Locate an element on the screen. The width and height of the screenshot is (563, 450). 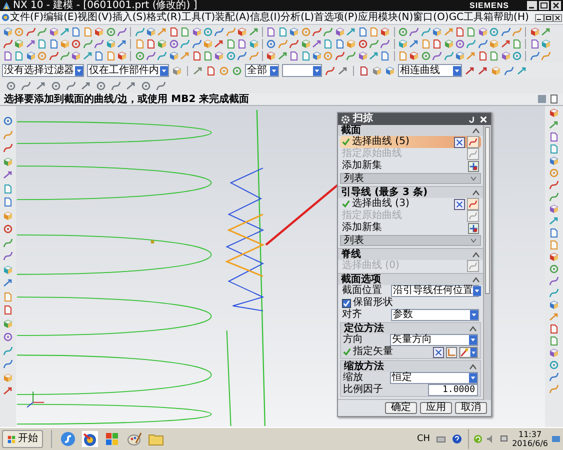
menu-item: 应用模块(N) is located at coordinates (386, 18).